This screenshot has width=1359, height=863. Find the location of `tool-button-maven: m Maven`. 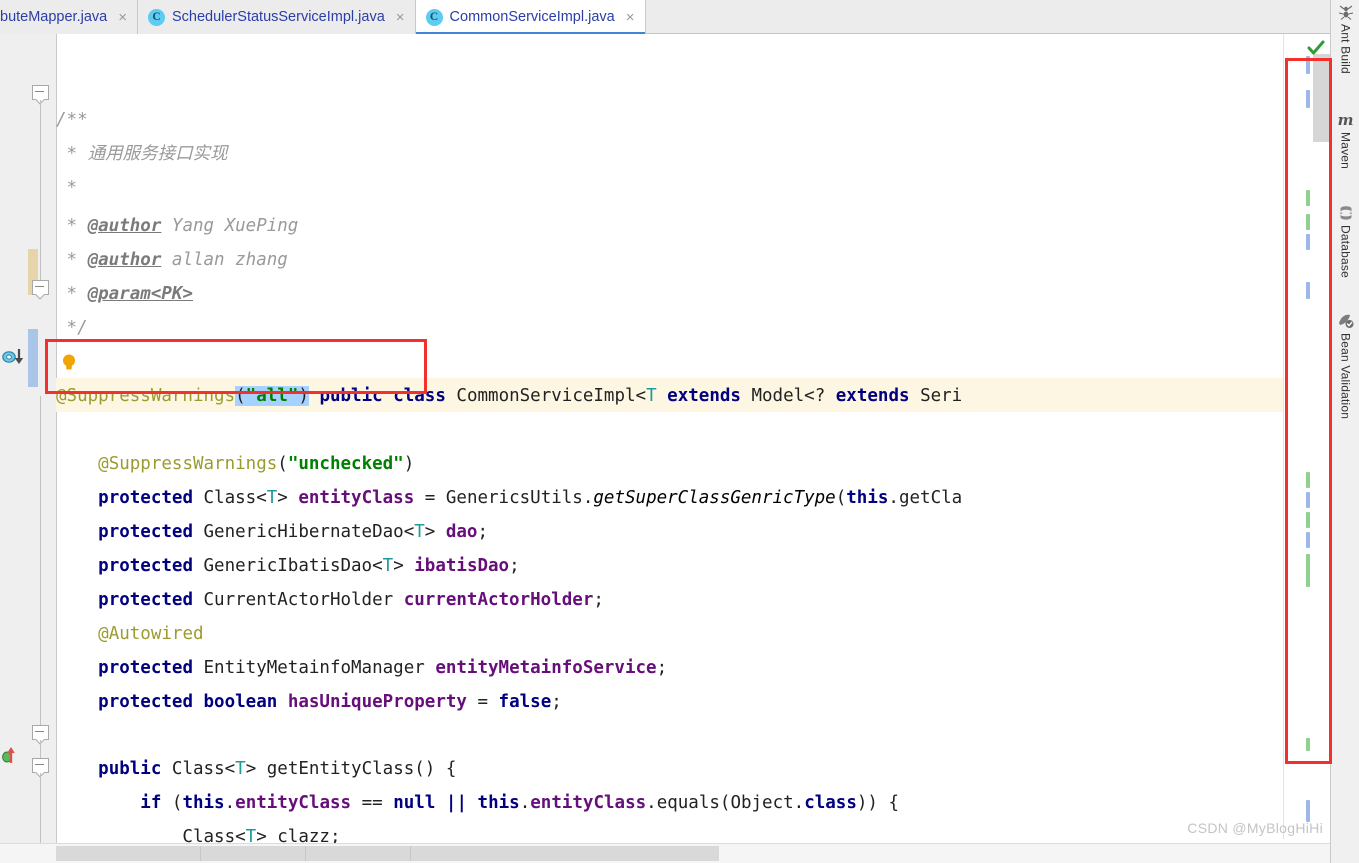

tool-button-maven: m Maven is located at coordinates (1345, 140).